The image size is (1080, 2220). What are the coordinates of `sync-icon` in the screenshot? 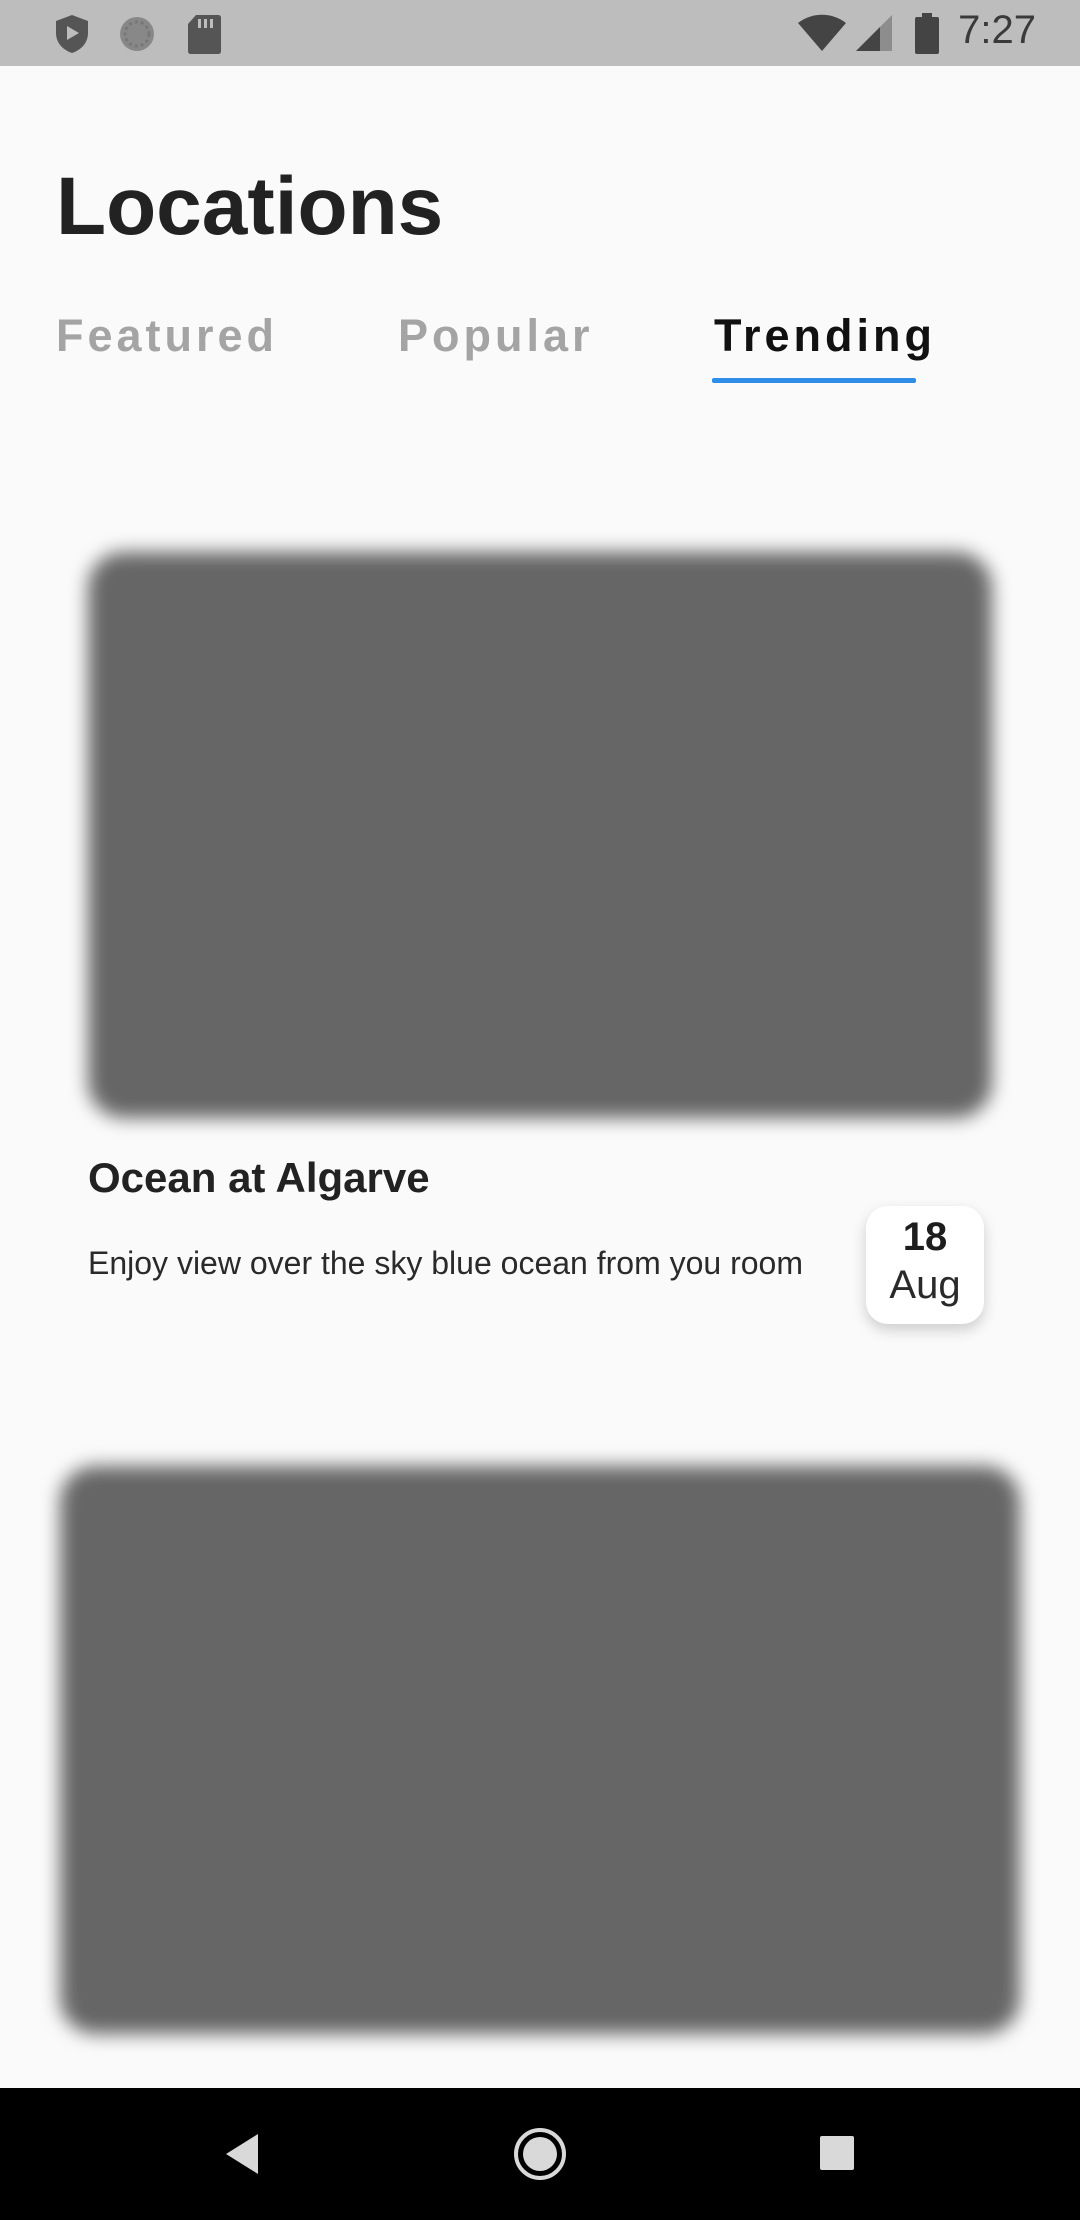 It's located at (137, 36).